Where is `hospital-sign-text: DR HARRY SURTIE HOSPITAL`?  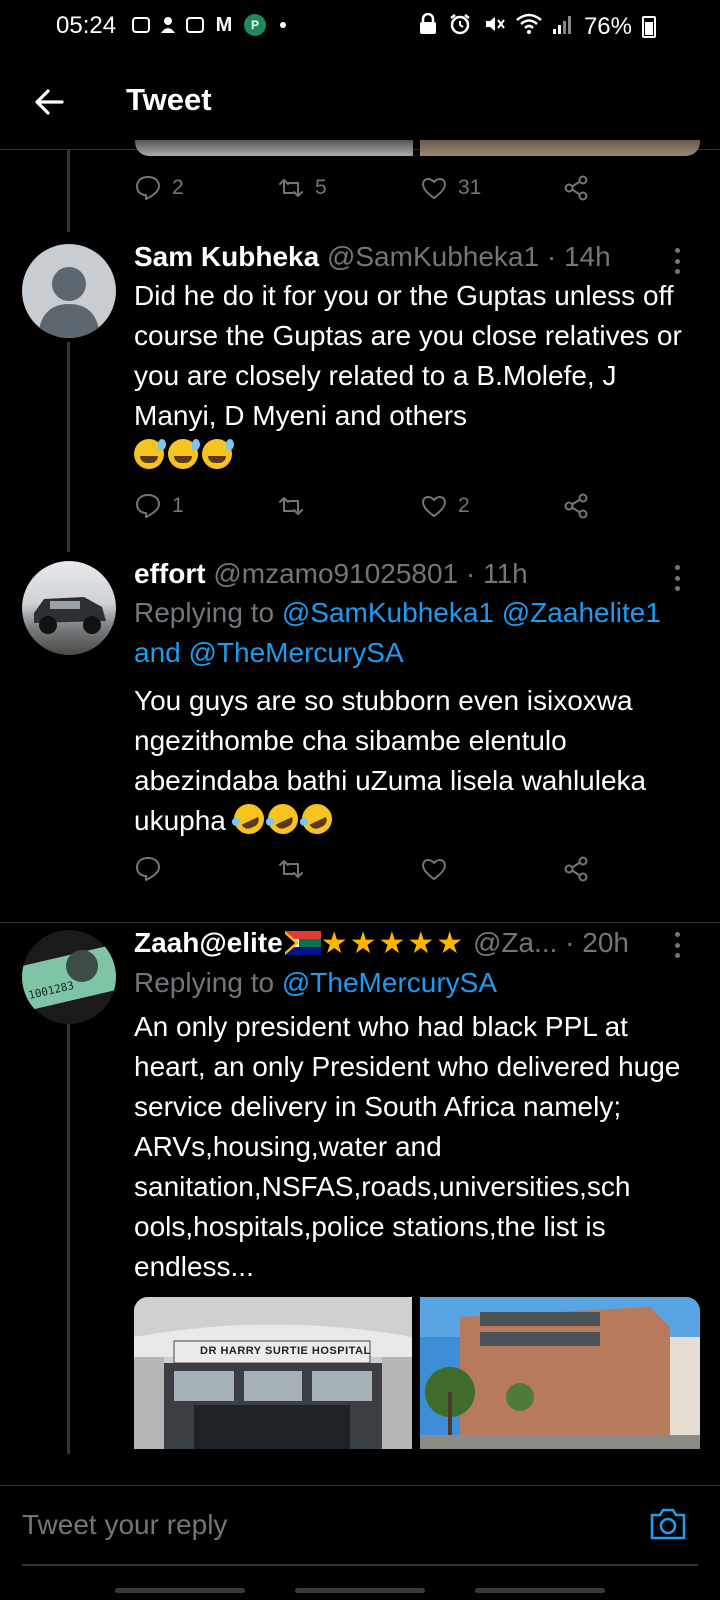 hospital-sign-text: DR HARRY SURTIE HOSPITAL is located at coordinates (285, 1351).